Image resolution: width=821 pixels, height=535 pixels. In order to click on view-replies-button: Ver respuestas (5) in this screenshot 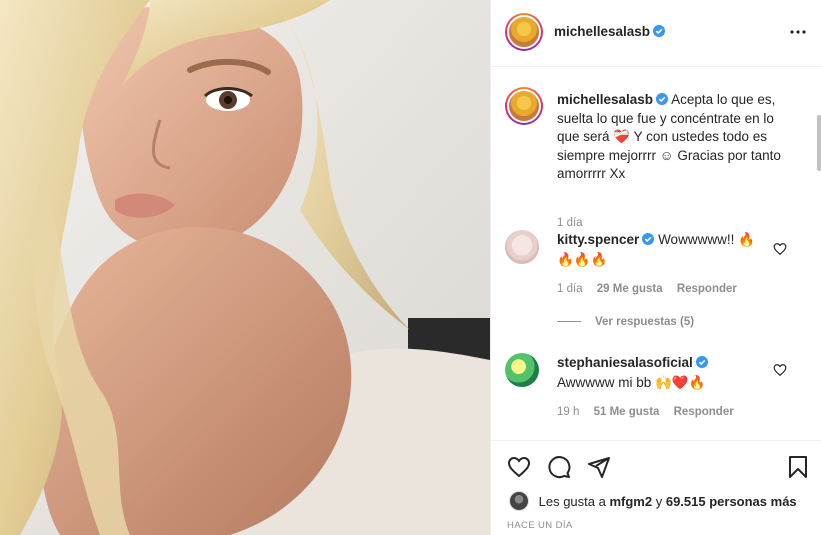, I will do `click(625, 322)`.